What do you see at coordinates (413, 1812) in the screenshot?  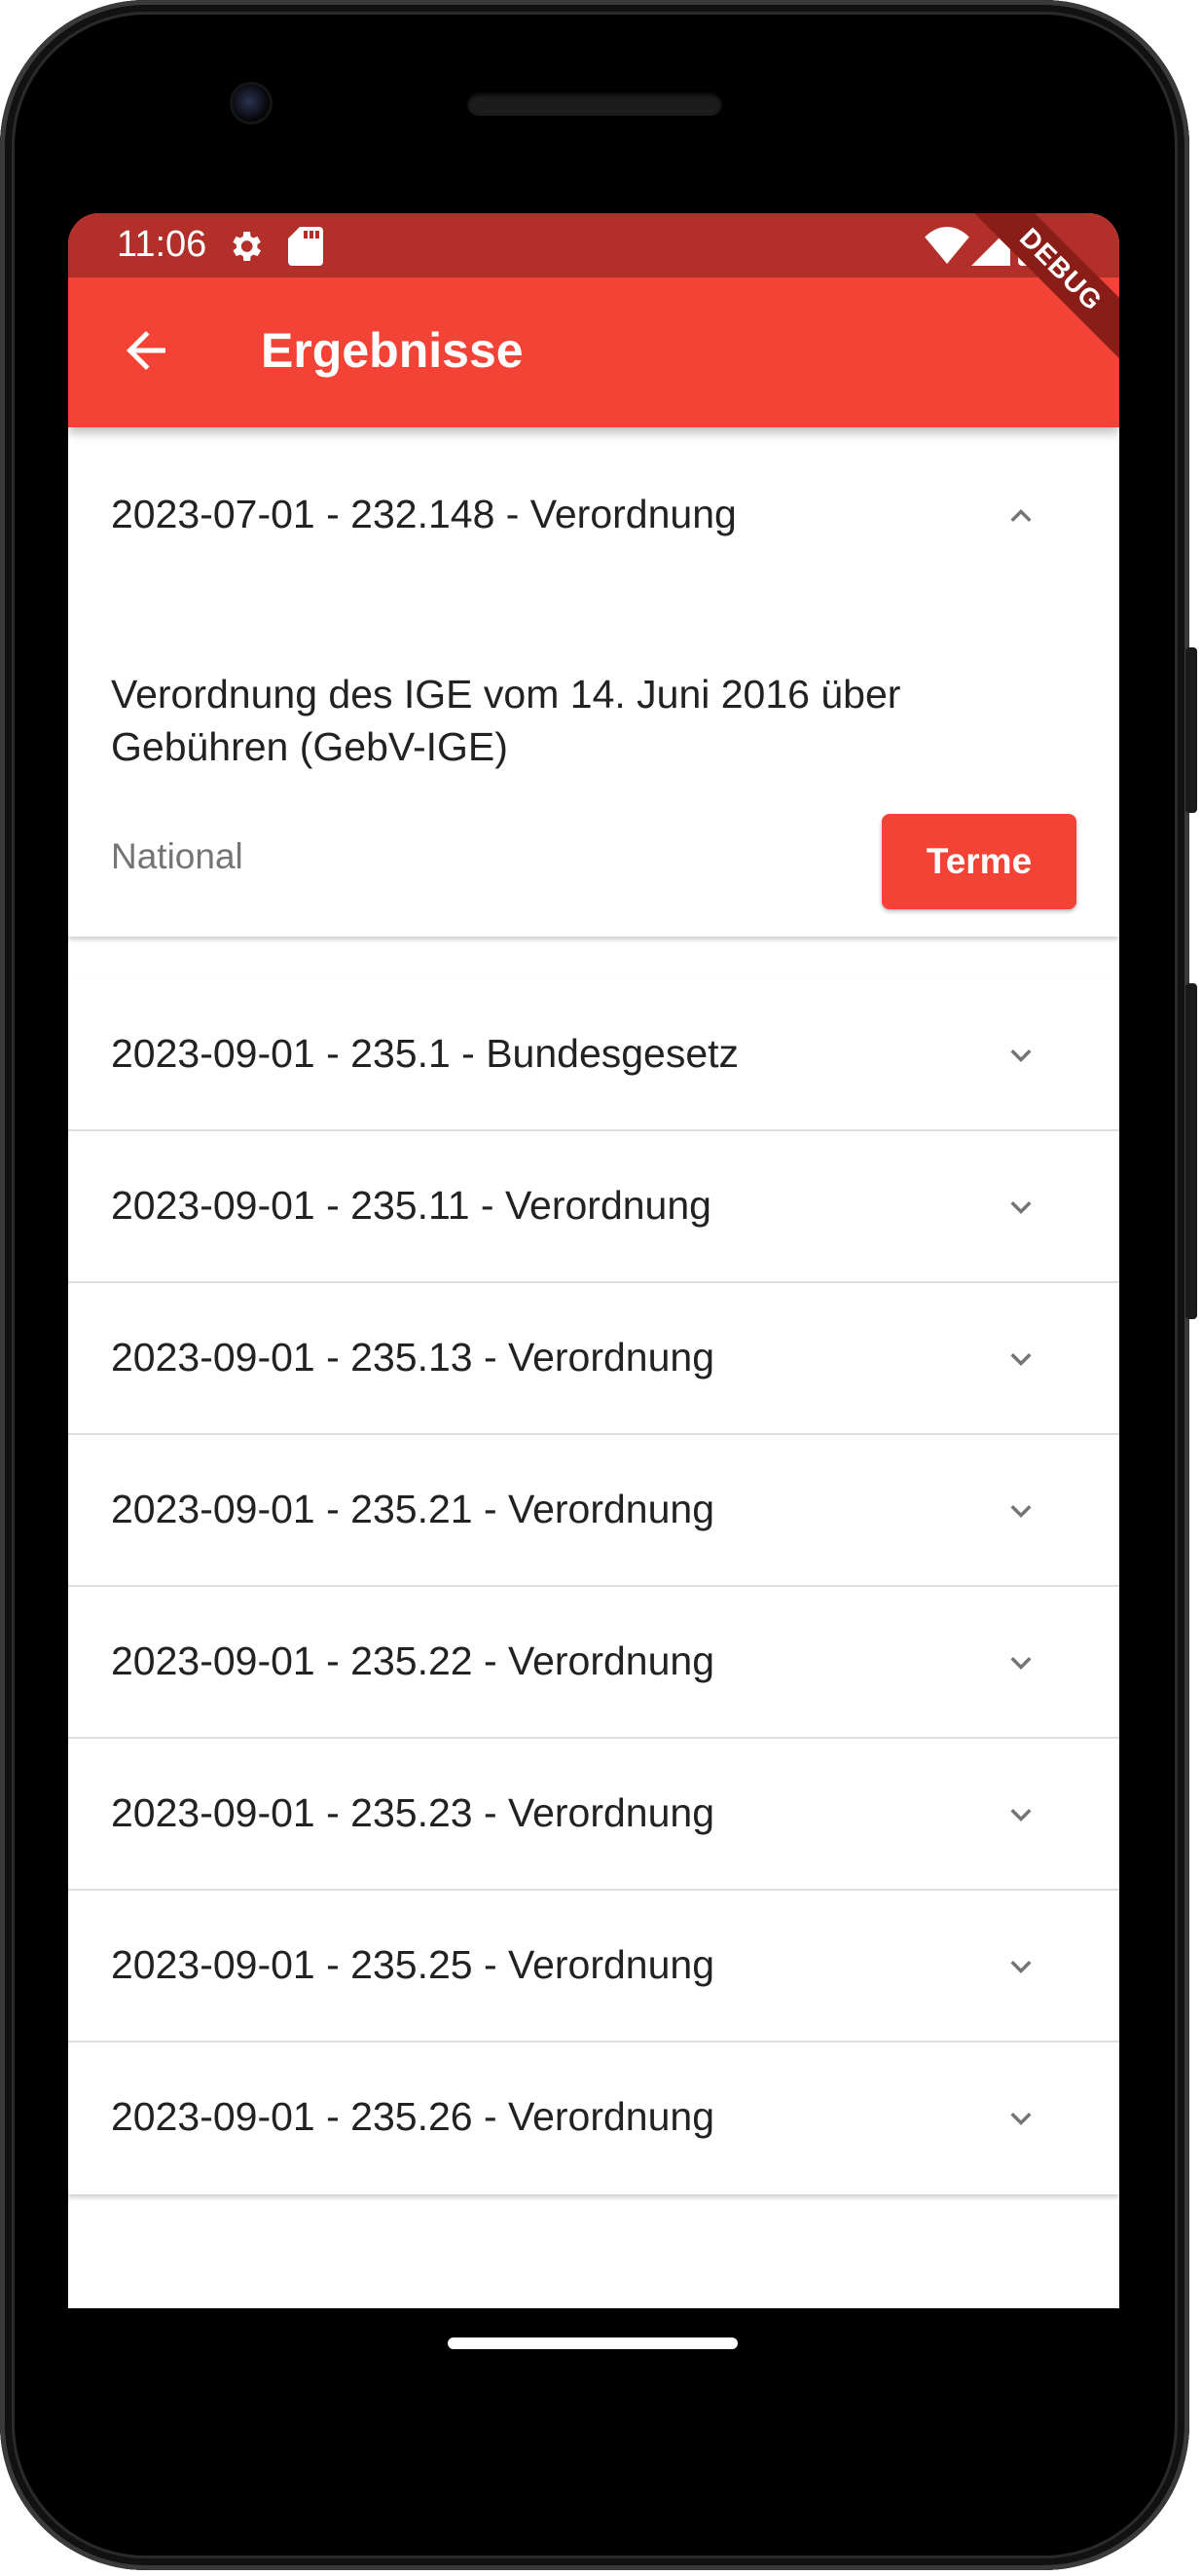 I see `result-title: 2023-09-01 - 235.23 - Verordnung` at bounding box center [413, 1812].